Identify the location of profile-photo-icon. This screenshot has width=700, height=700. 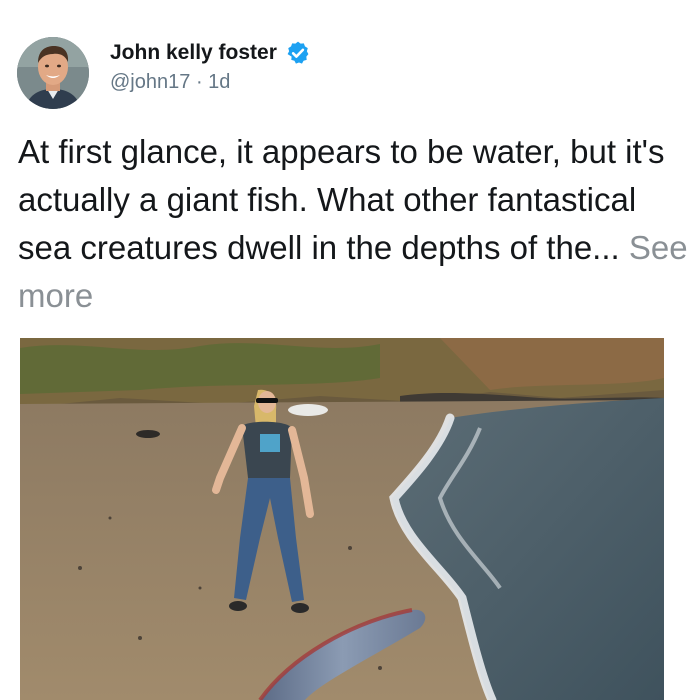
(53, 73).